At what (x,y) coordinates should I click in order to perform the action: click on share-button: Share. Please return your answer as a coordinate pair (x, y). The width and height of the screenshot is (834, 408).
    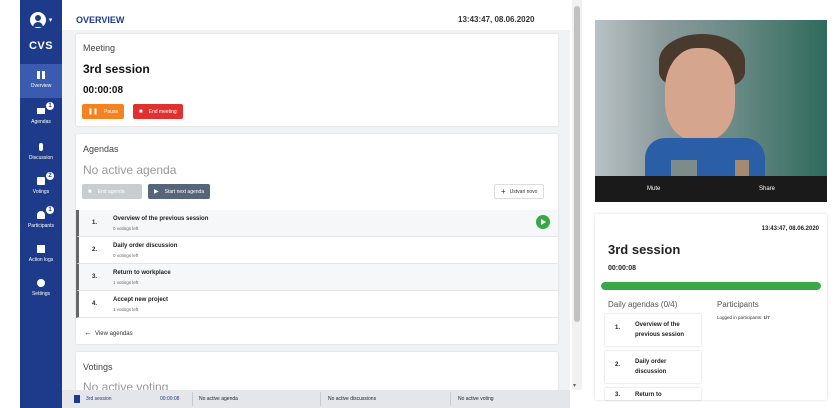
    Looking at the image, I should click on (767, 189).